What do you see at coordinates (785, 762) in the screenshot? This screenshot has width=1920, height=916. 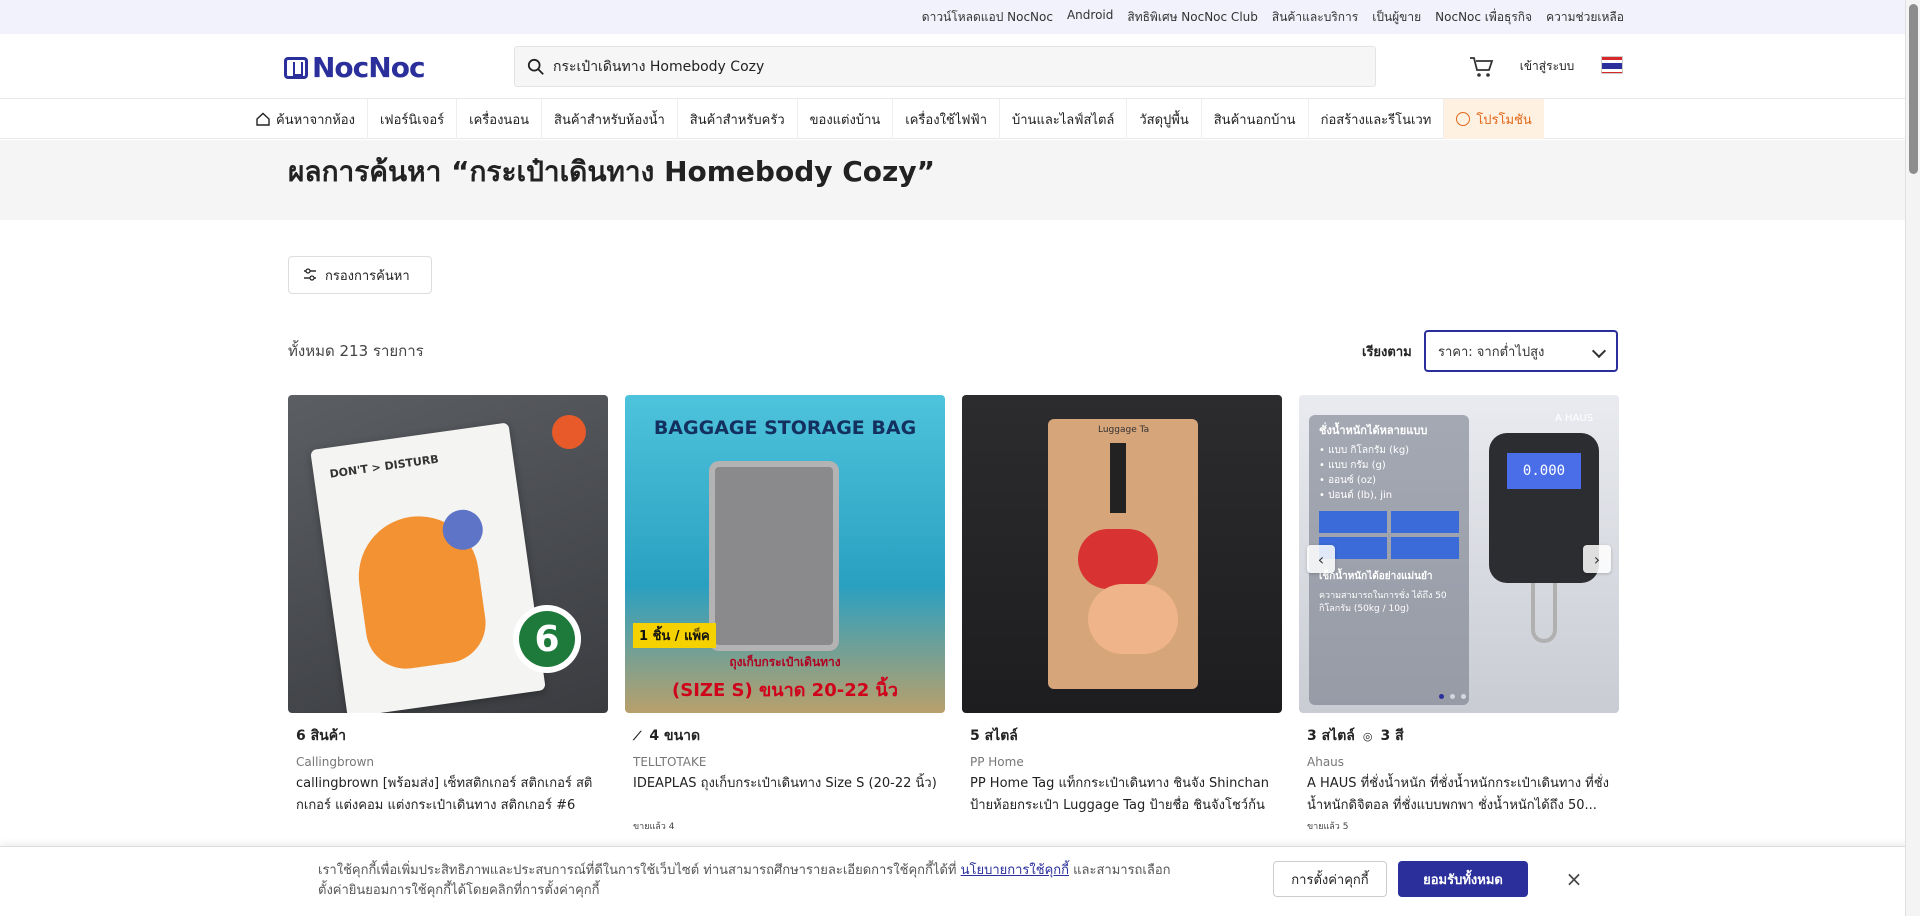 I see `product-brand: TELLTOTAKE` at bounding box center [785, 762].